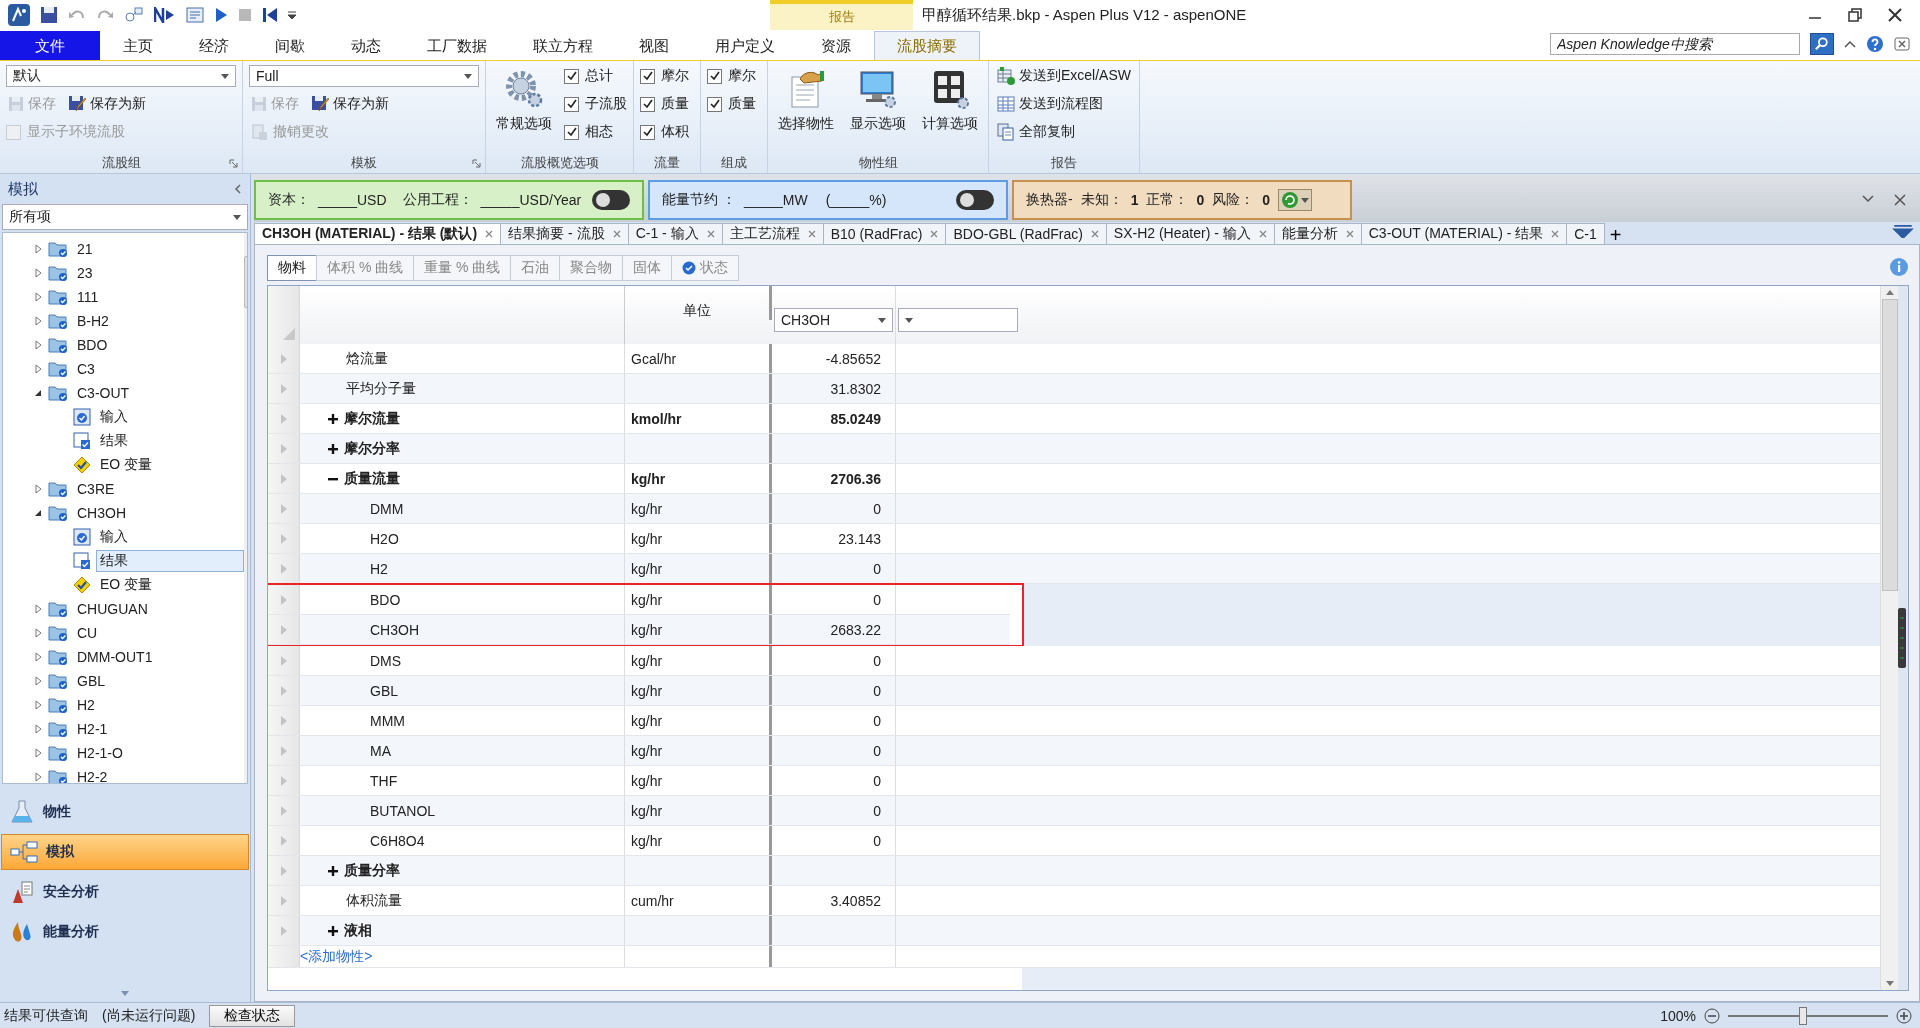 This screenshot has width=1920, height=1028. Describe the element at coordinates (1822, 43) in the screenshot. I see `search-button` at that location.